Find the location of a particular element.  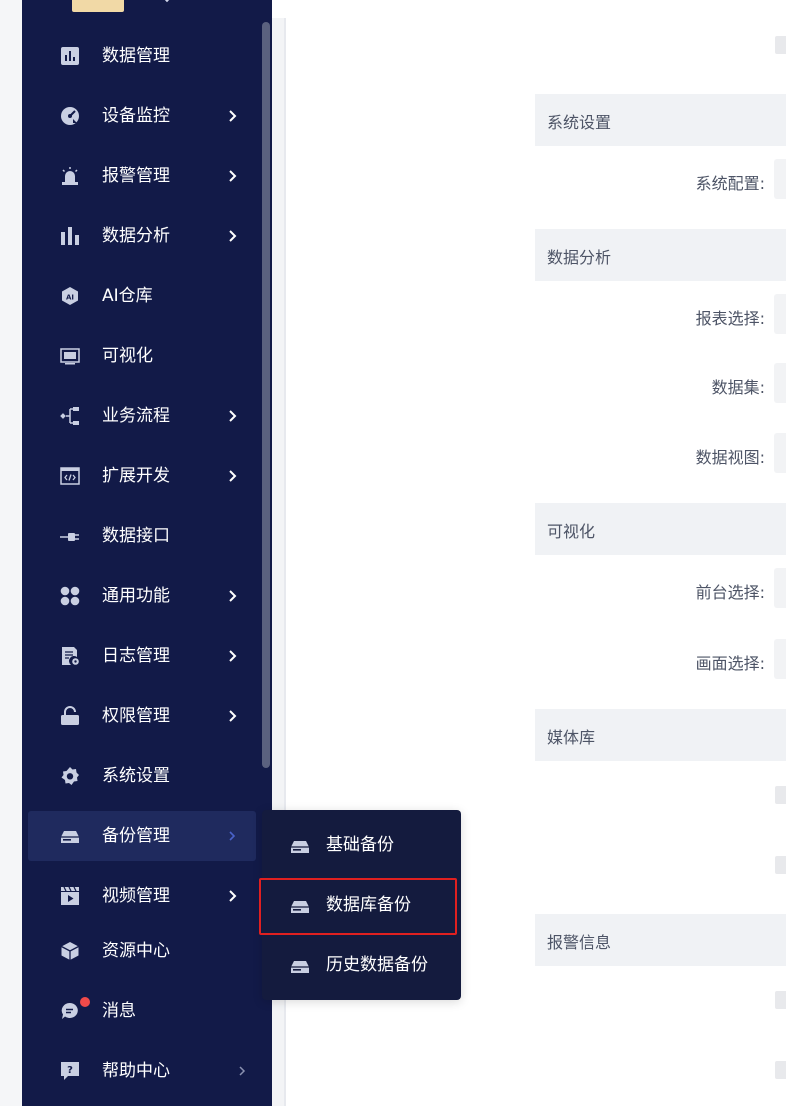

sidebar-item-permission-management: 权限管理 is located at coordinates (142, 716).